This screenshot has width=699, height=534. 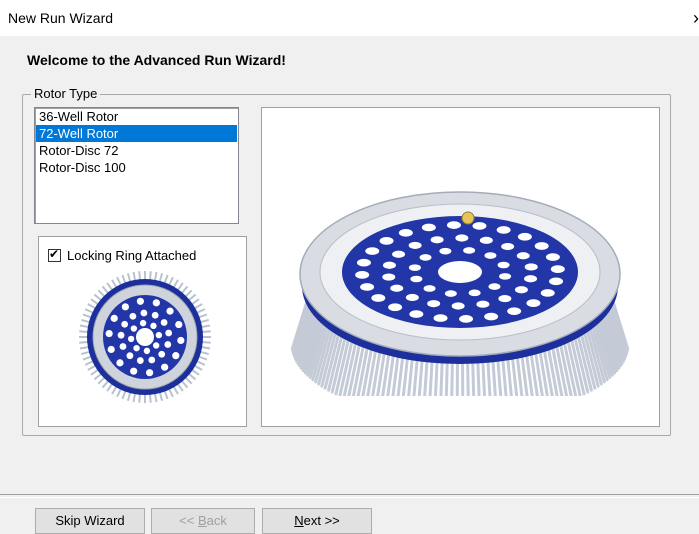 I want to click on skip-wizard-button: Skip Wizard, so click(x=90, y=521).